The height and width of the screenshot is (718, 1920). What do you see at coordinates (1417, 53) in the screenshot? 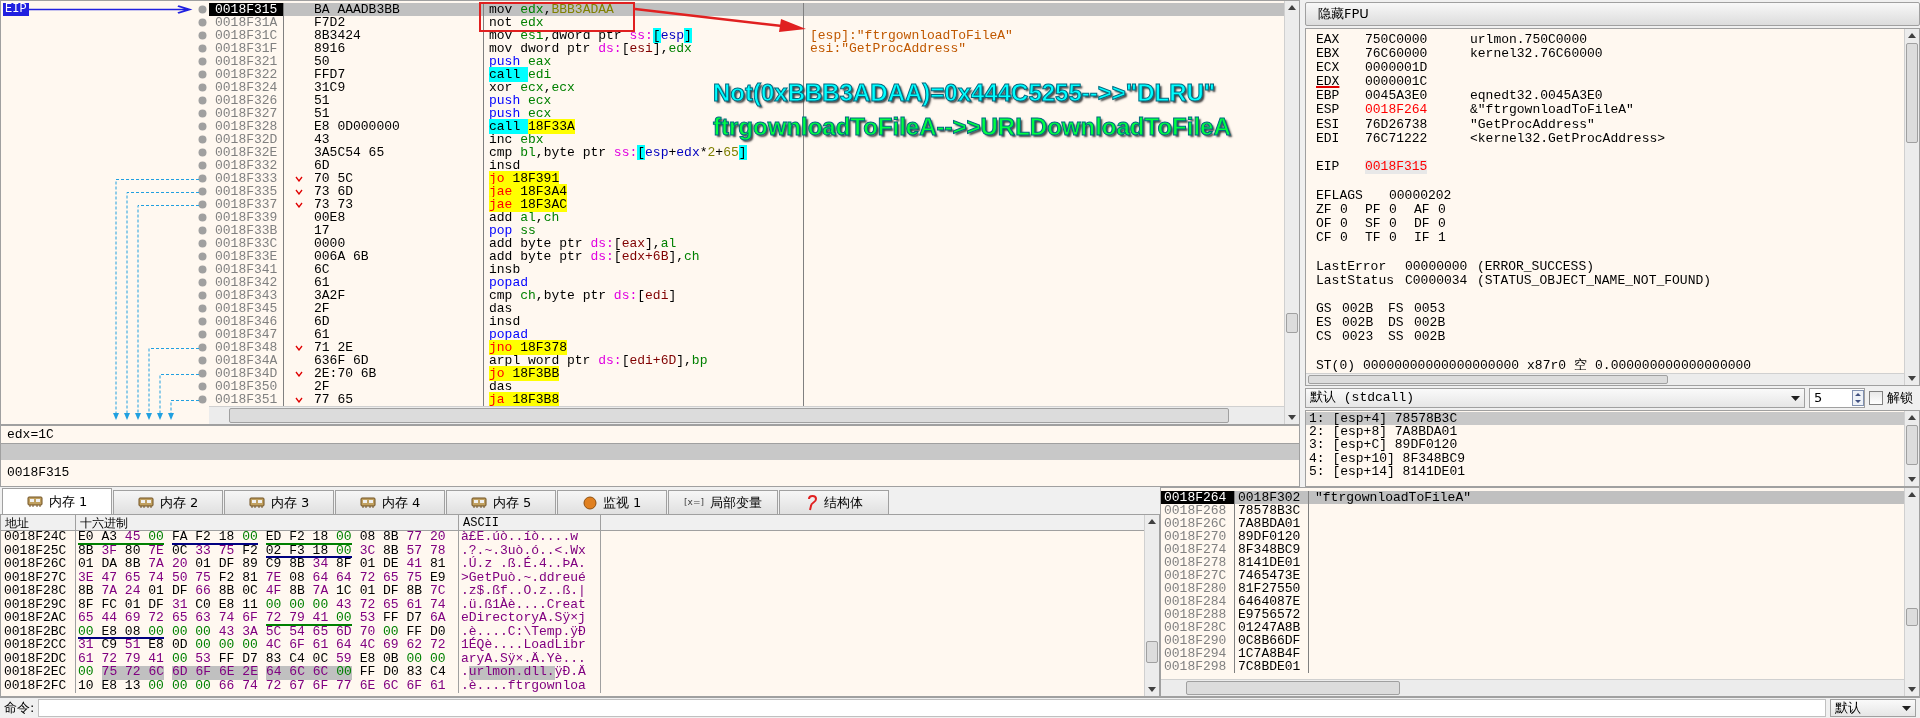
I see `register-value: 76C60000` at bounding box center [1417, 53].